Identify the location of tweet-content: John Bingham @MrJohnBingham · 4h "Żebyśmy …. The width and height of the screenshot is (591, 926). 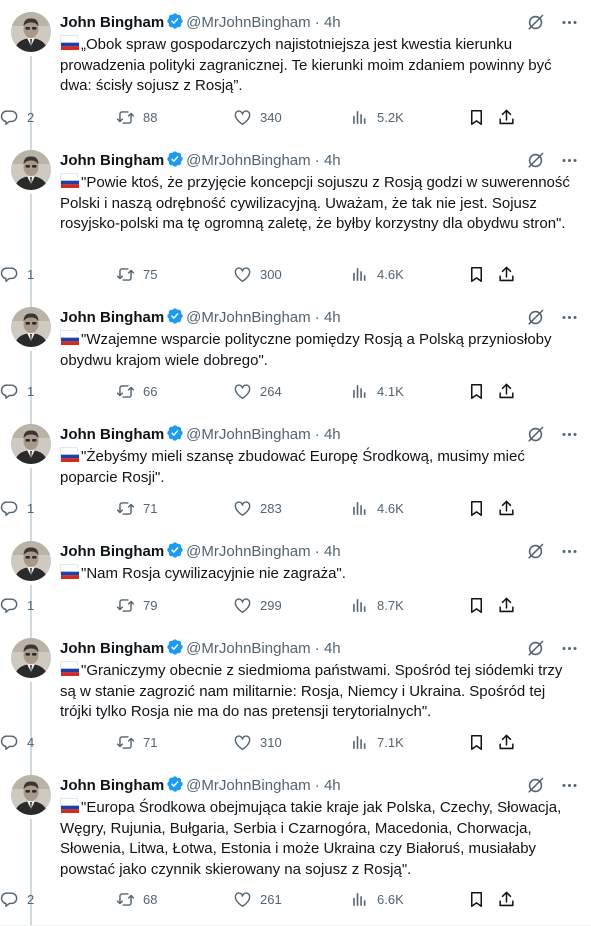
(319, 456).